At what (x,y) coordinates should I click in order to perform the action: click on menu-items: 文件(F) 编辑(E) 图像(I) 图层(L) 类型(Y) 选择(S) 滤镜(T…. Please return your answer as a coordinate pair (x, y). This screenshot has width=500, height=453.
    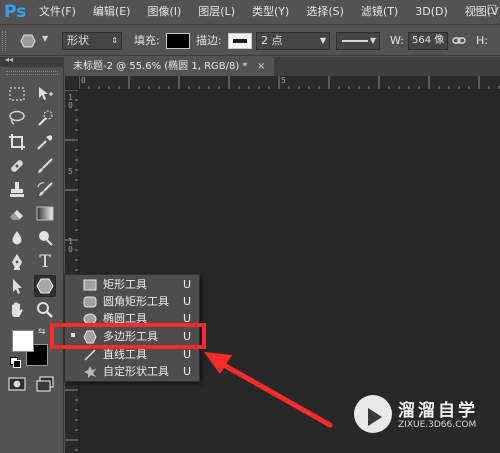
    Looking at the image, I should click on (269, 12).